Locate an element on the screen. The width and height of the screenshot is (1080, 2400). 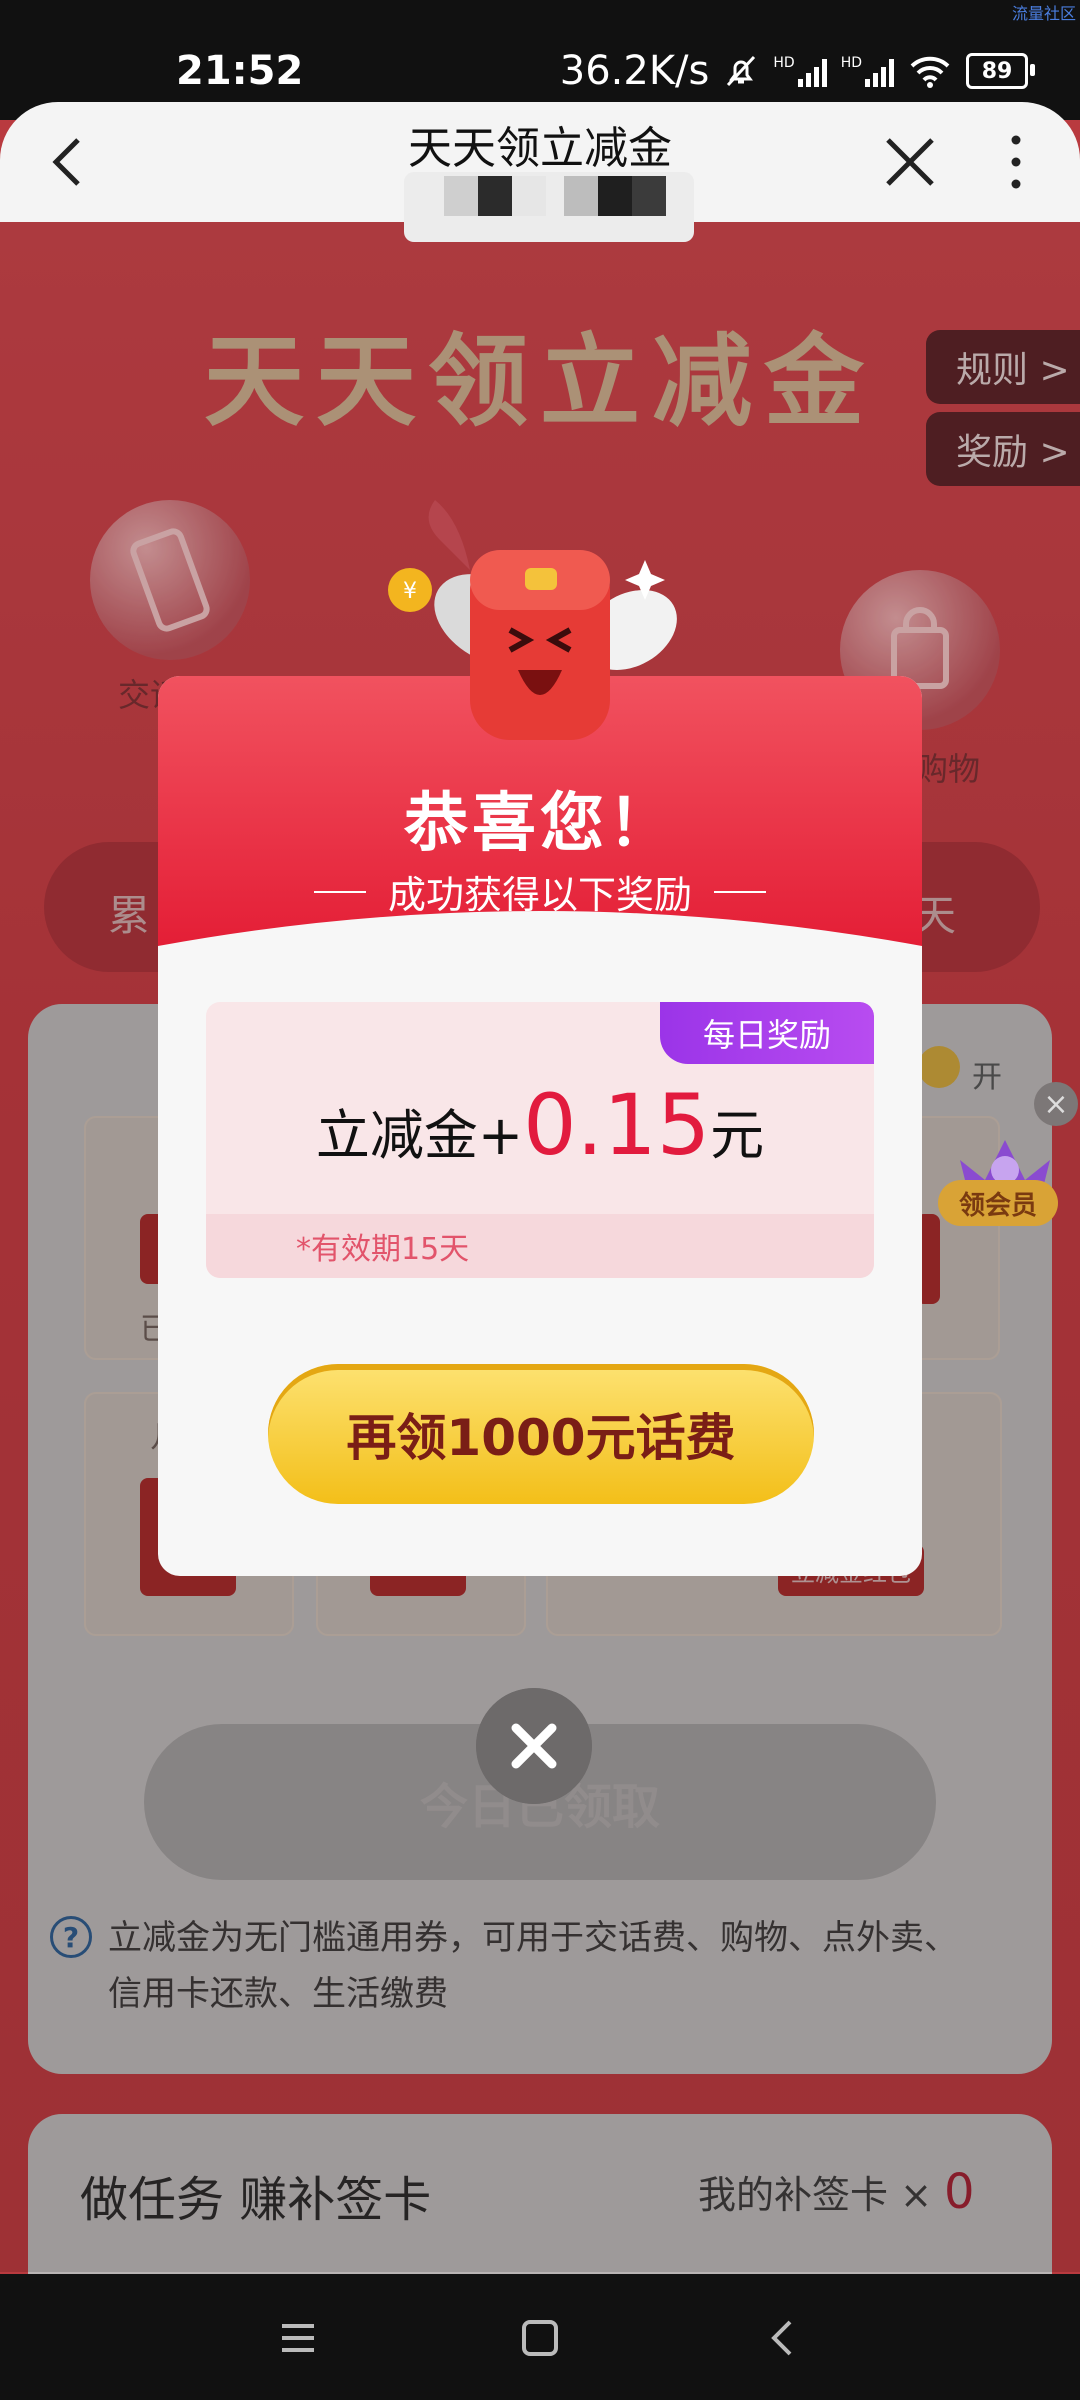
net-speed: 36.2K/s is located at coordinates (634, 71).